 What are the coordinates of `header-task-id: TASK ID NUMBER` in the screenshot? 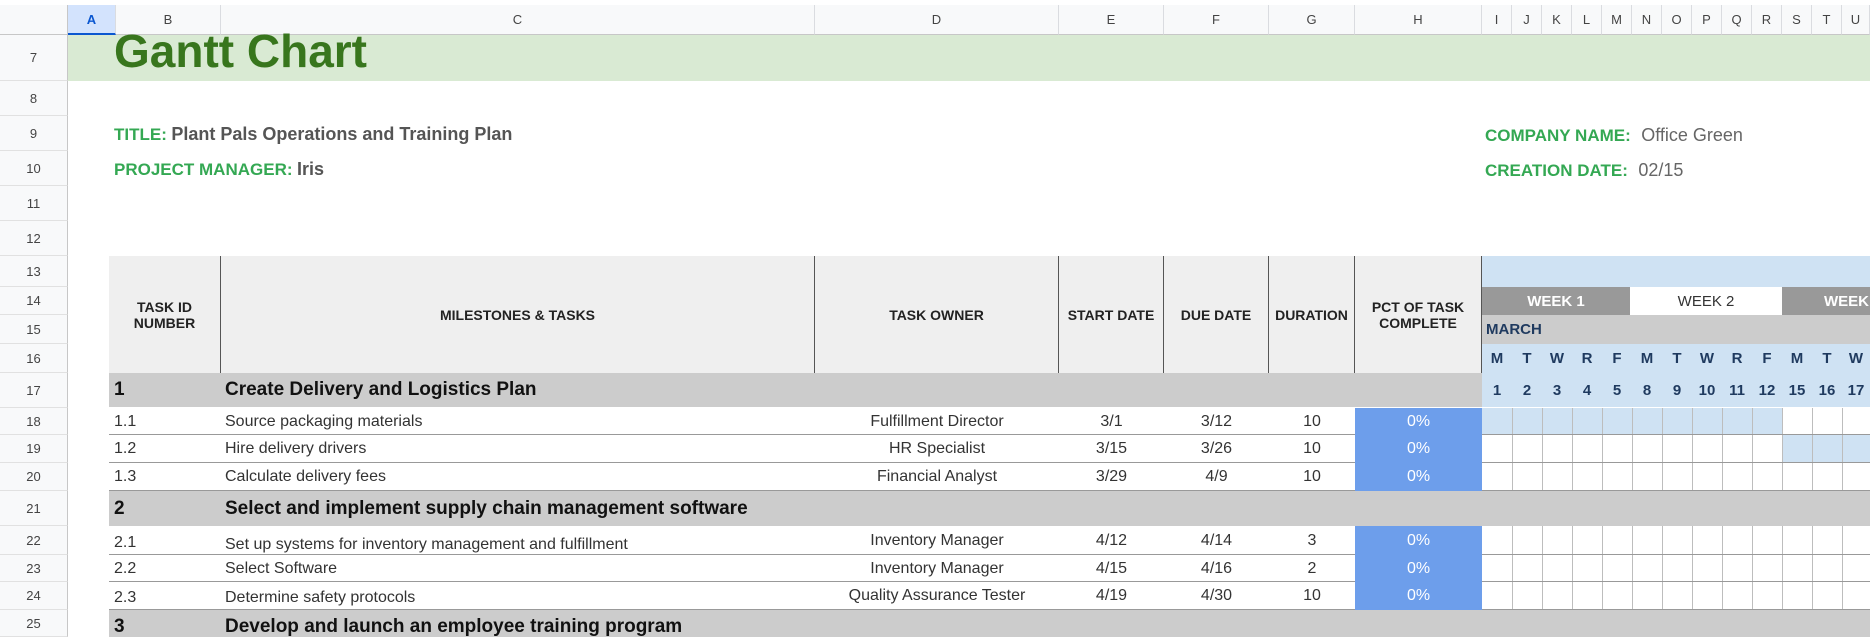 It's located at (165, 314).